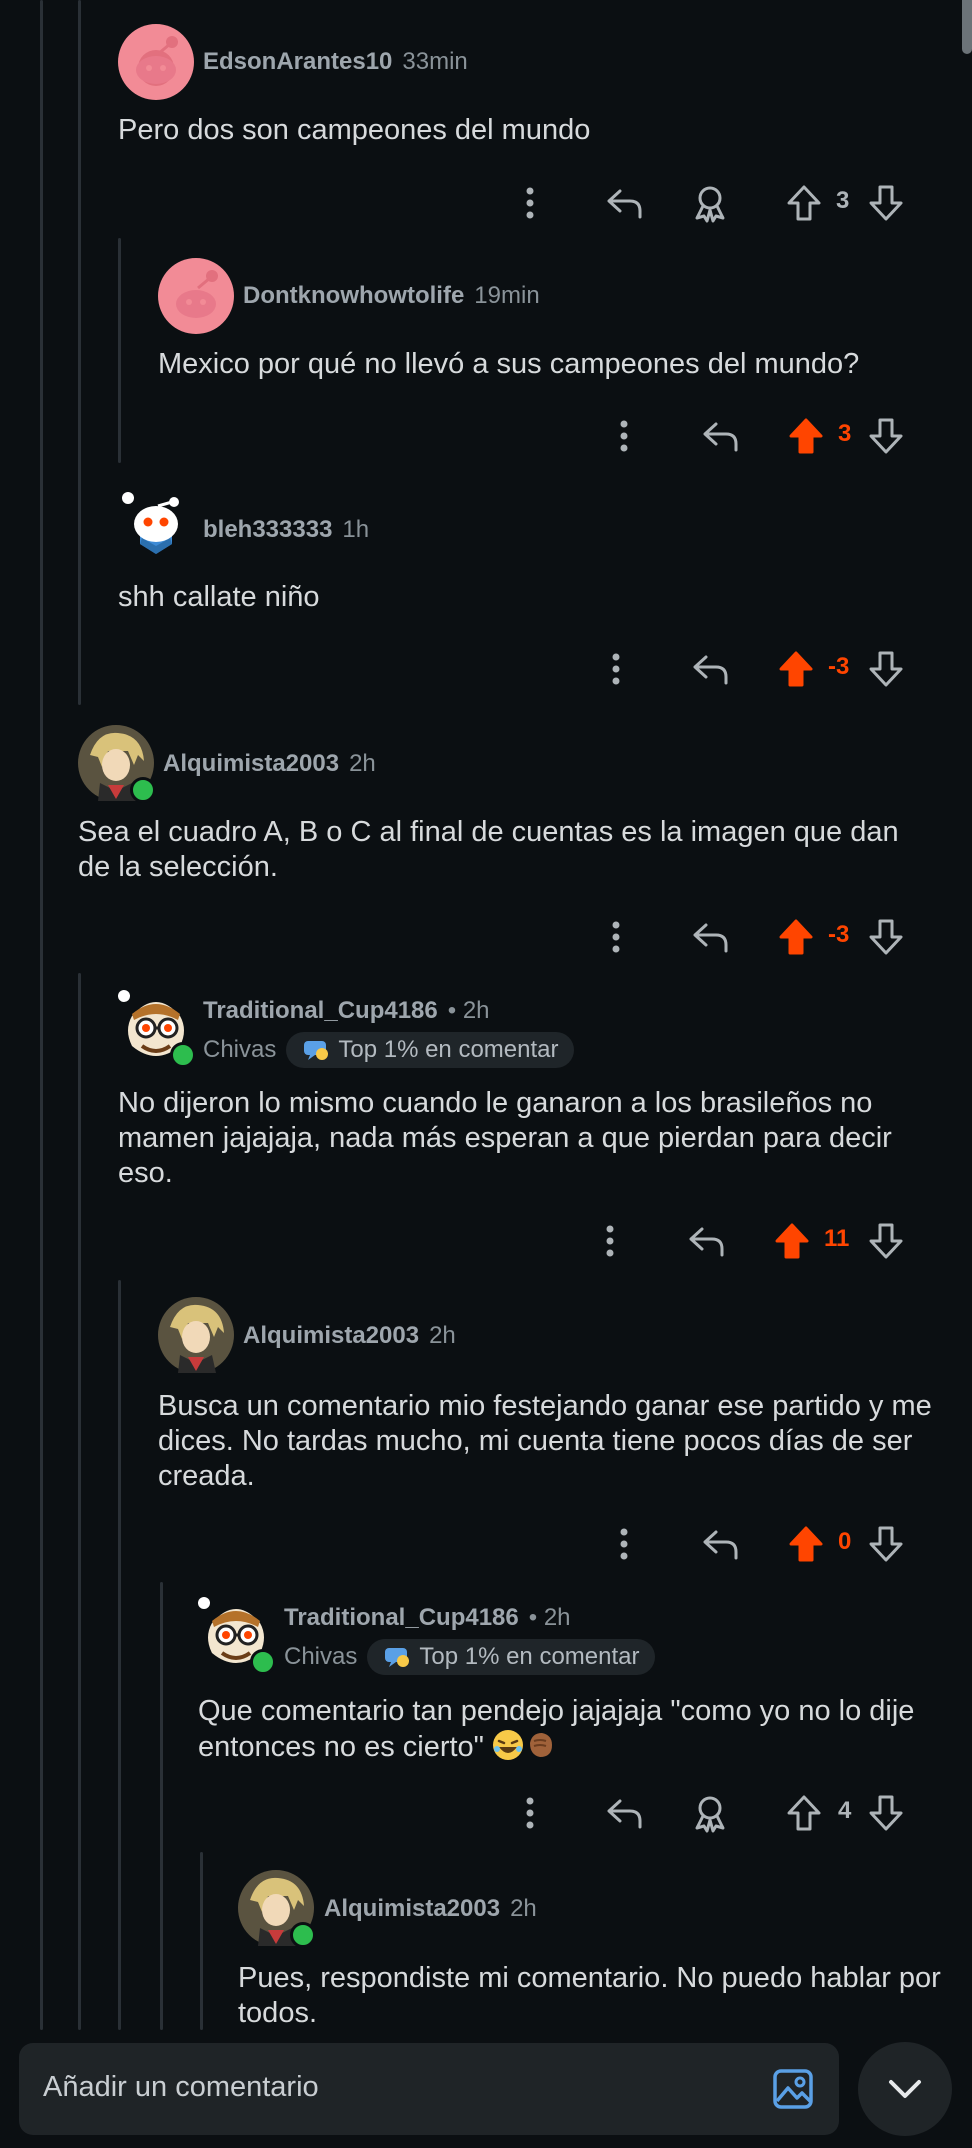  What do you see at coordinates (793, 2089) in the screenshot?
I see `image-icon` at bounding box center [793, 2089].